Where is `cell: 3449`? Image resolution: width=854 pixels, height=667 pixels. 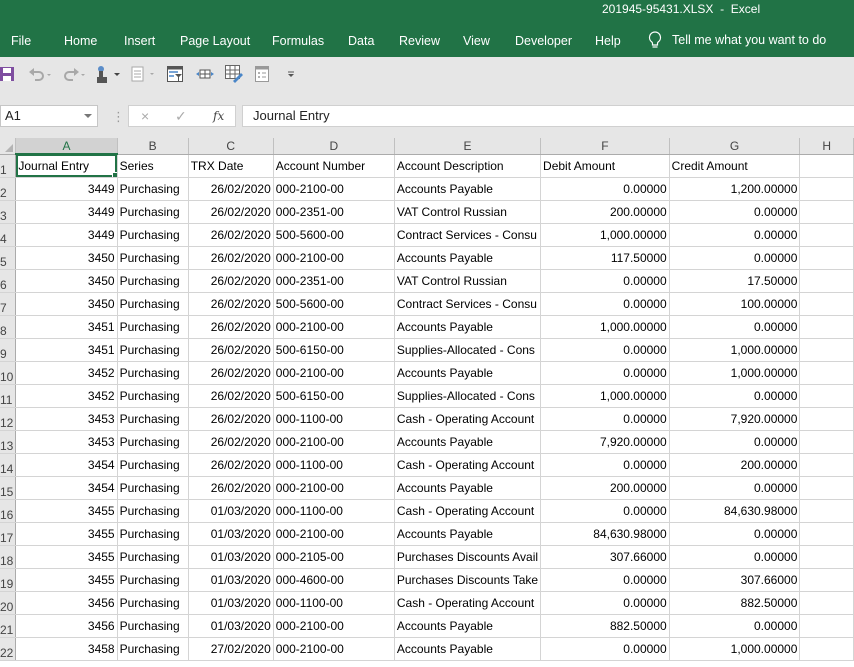 cell: 3449 is located at coordinates (66, 189).